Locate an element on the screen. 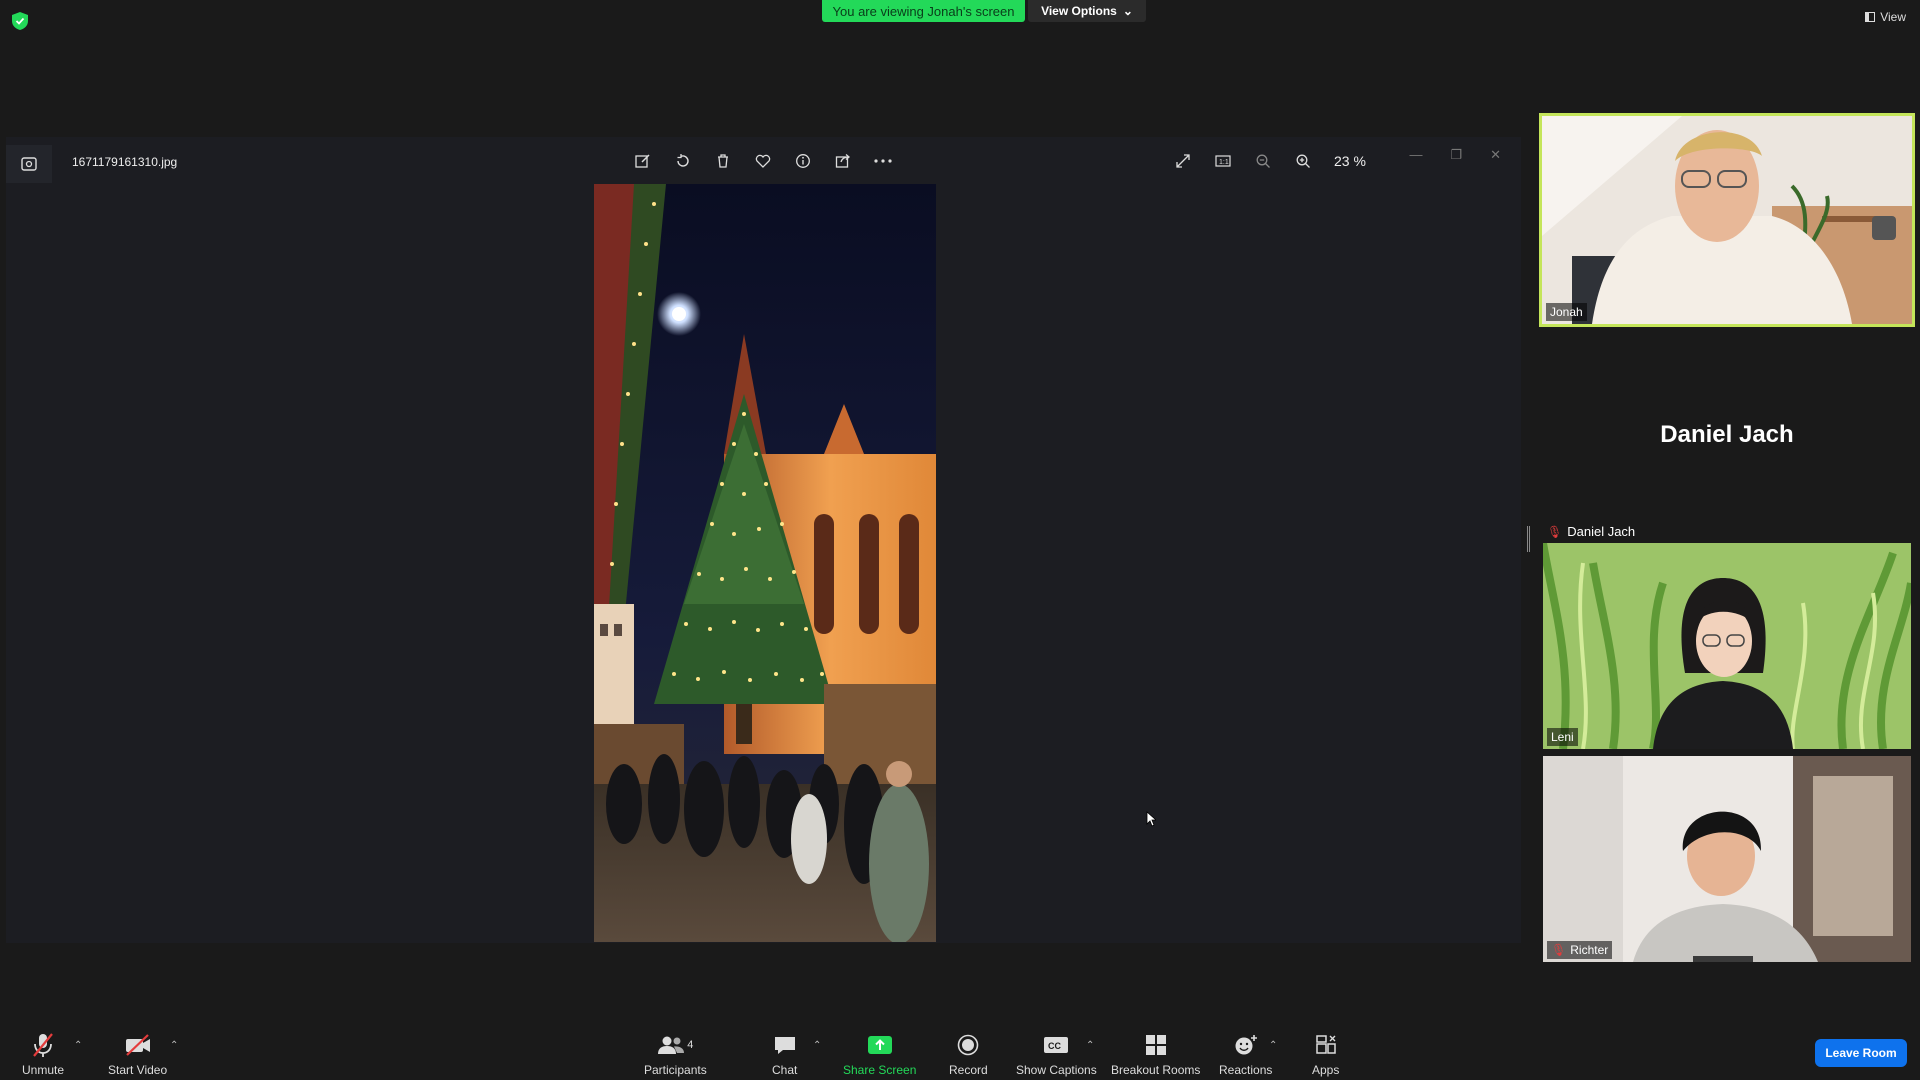 This screenshot has height=1080, width=1920. chat-options-chevron-icon: ⌃ is located at coordinates (817, 1045).